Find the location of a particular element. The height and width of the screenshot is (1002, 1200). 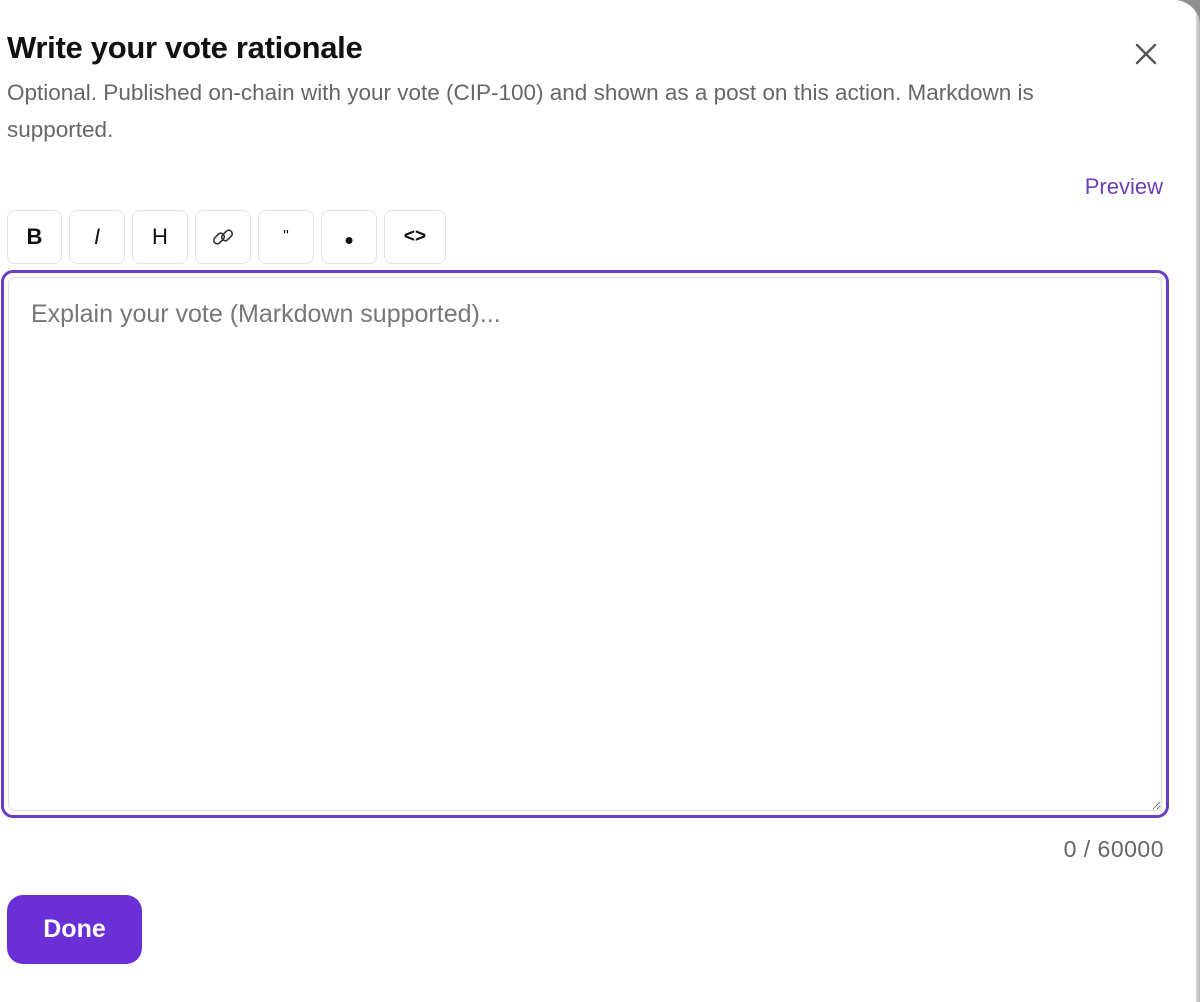

link-button is located at coordinates (223, 237).